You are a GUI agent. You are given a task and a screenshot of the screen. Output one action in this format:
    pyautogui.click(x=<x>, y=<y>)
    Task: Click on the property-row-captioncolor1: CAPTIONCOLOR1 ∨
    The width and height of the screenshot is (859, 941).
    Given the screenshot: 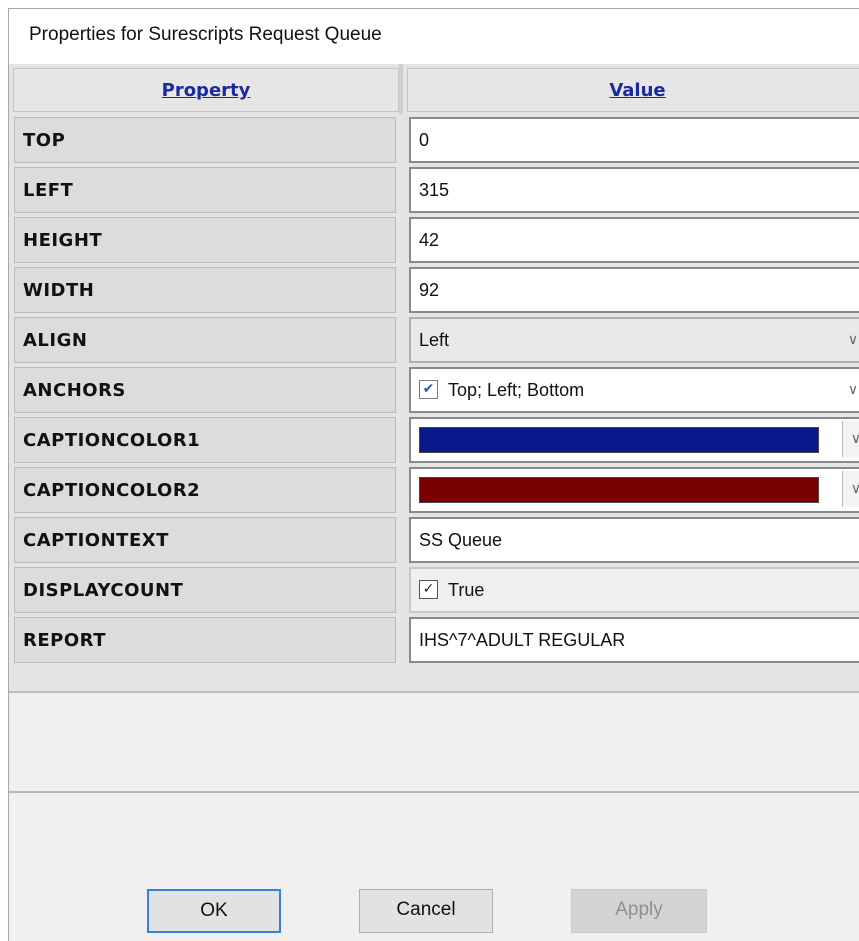 What is the action you would take?
    pyautogui.click(x=434, y=440)
    